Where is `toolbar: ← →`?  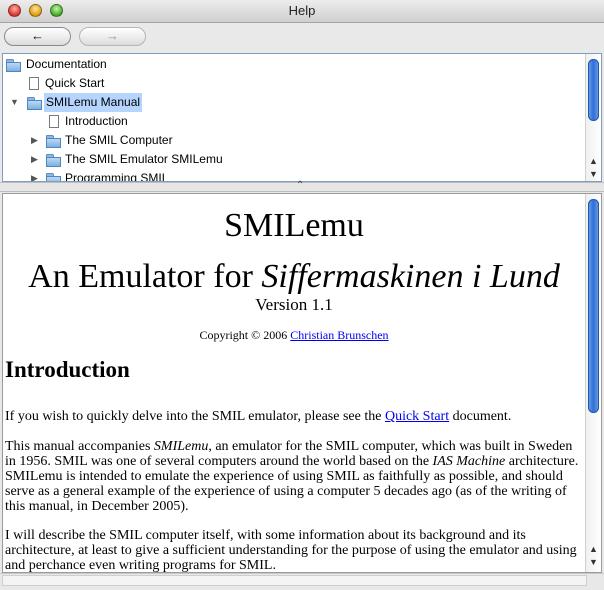 toolbar: ← → is located at coordinates (302, 37).